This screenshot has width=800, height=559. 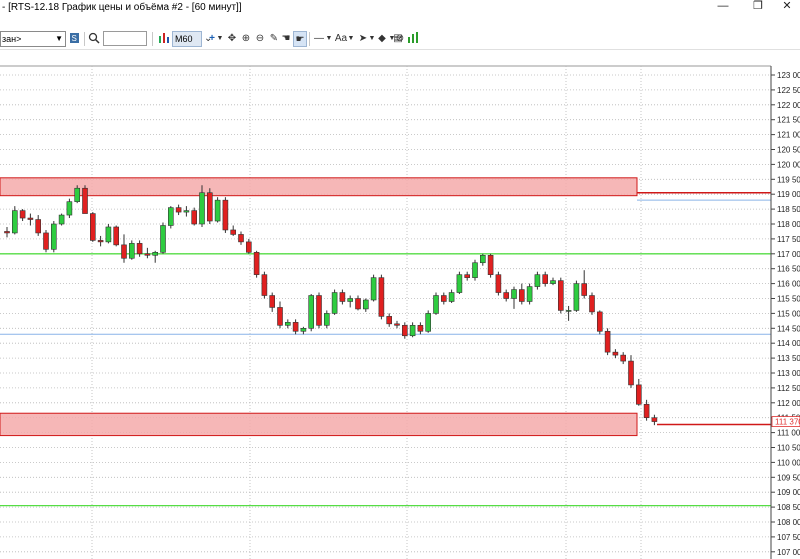 I want to click on price-zone, so click(x=319, y=187).